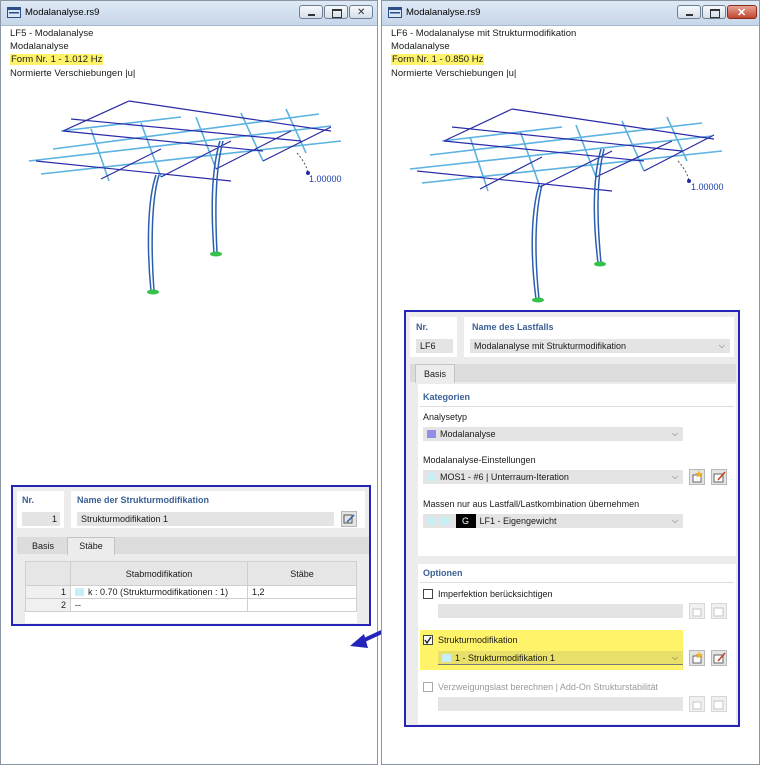  I want to click on kategorien-heading: Kategorien, so click(447, 397).